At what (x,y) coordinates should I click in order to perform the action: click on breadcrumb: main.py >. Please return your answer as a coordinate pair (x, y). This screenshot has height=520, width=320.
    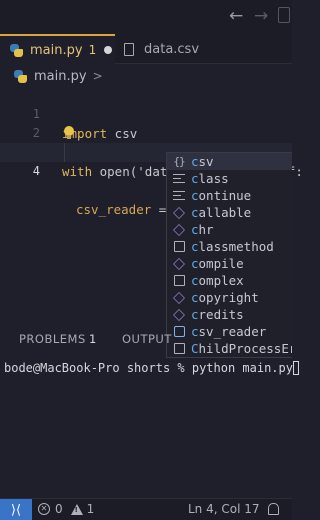
    Looking at the image, I should click on (146, 76).